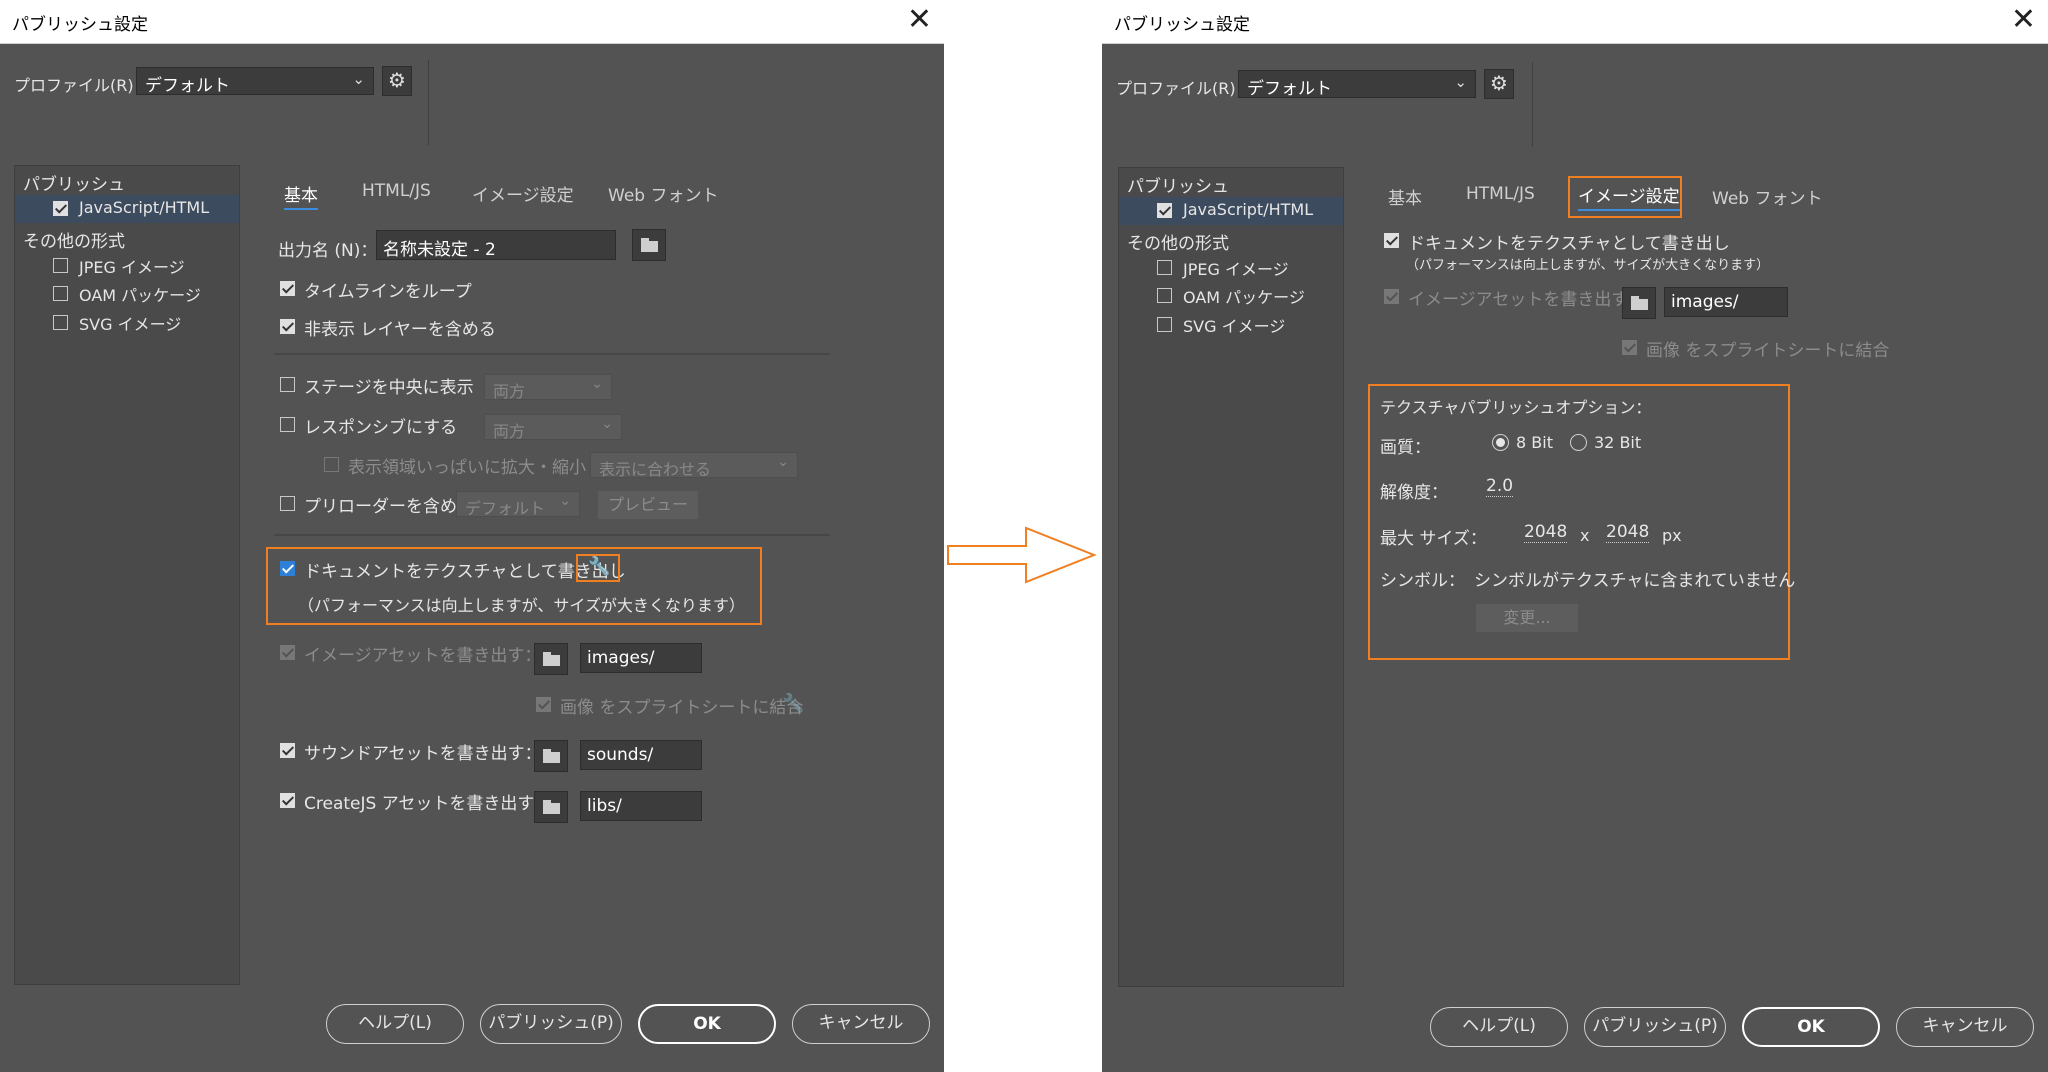  What do you see at coordinates (82, 85) in the screenshot?
I see `profile-label: プロファイル(R)：` at bounding box center [82, 85].